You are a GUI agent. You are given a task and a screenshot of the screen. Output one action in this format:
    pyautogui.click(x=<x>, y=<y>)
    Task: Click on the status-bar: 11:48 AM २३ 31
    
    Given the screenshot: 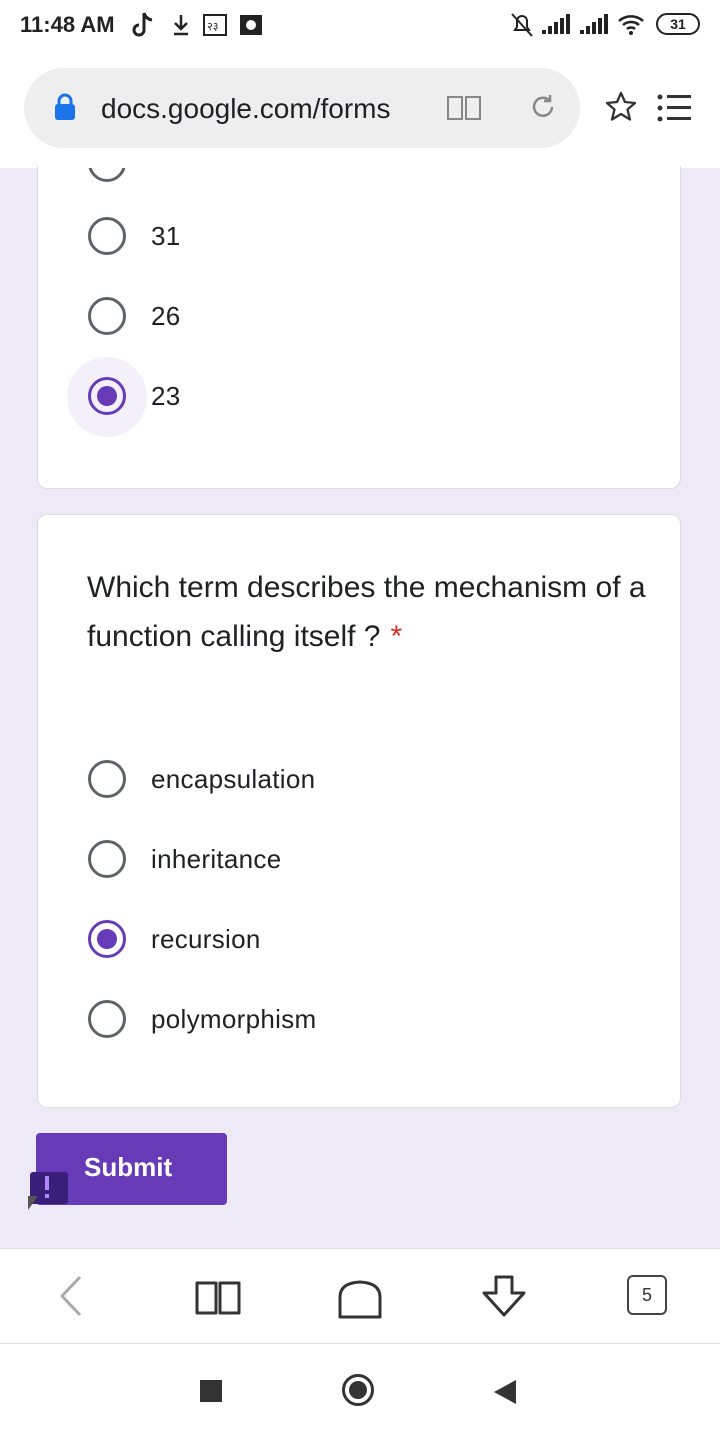 What is the action you would take?
    pyautogui.click(x=360, y=25)
    